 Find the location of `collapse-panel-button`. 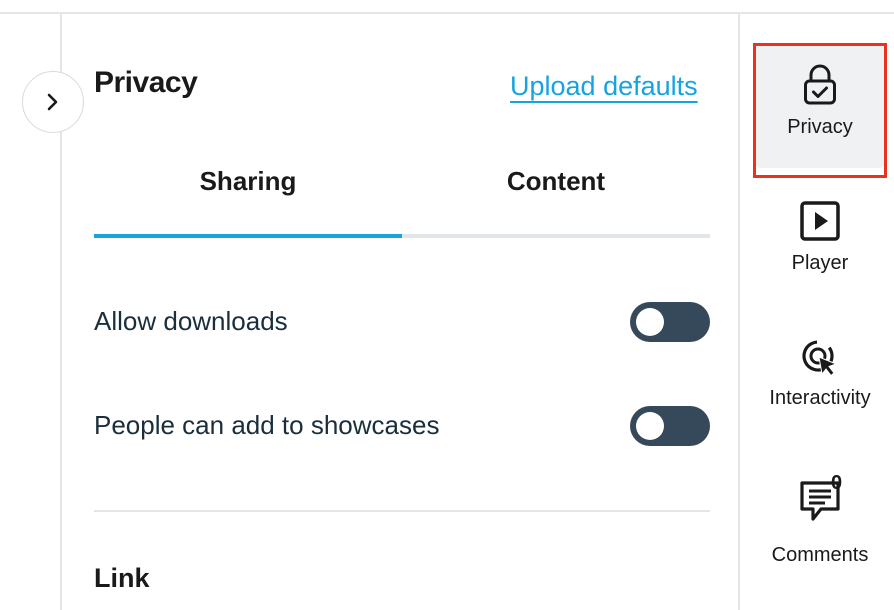

collapse-panel-button is located at coordinates (53, 102).